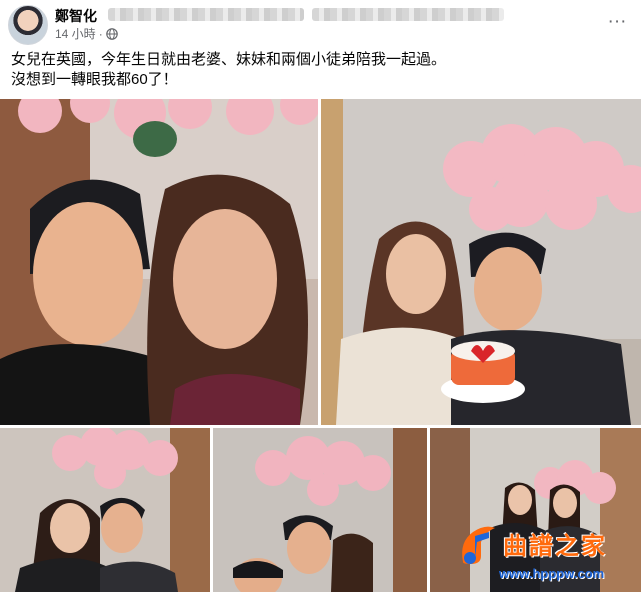  I want to click on caption-line: 女兒在英國，今年生日就由老婆、妹妹和兩個小徒弟陪我一起過。, so click(229, 59).